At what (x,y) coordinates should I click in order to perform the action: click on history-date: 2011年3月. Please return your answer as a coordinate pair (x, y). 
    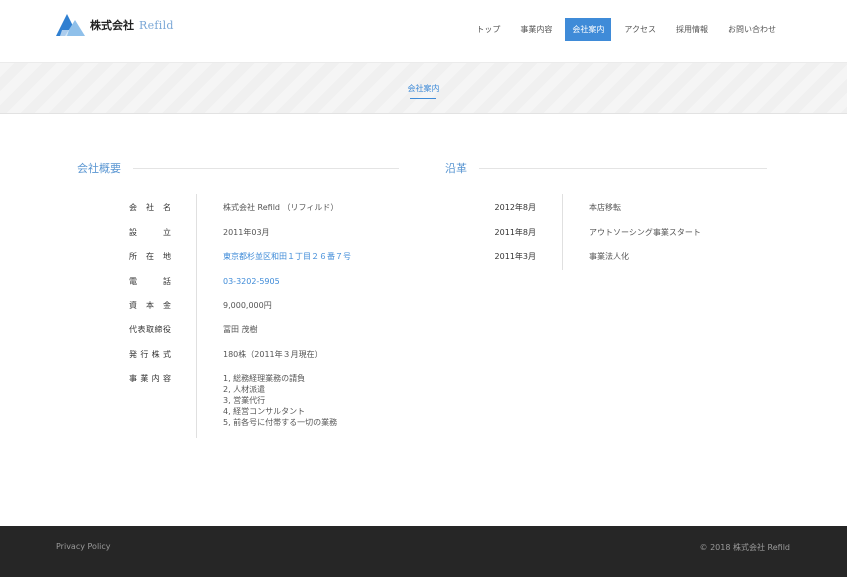
    Looking at the image, I should click on (515, 256).